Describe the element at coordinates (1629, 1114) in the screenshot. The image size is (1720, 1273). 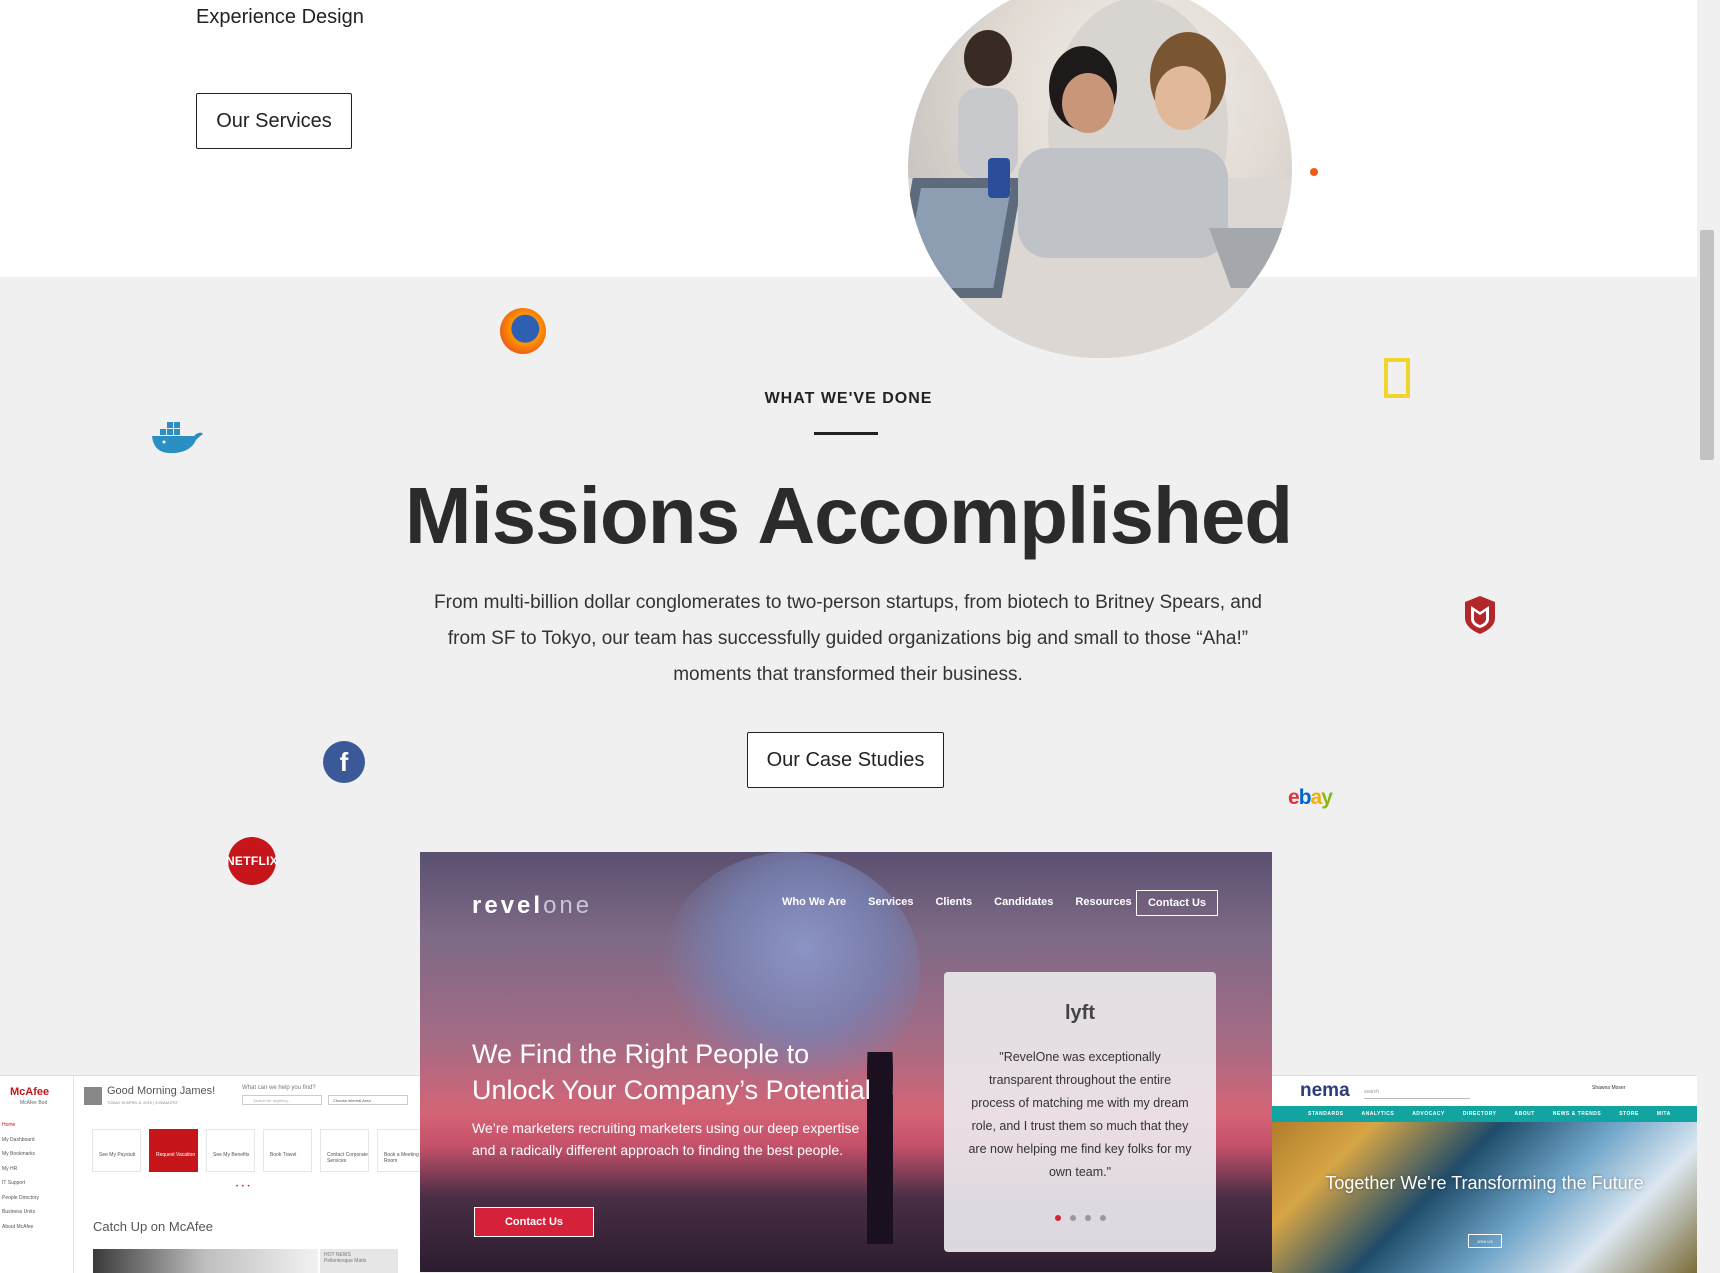
I see `nema-nav-item: STORE` at that location.